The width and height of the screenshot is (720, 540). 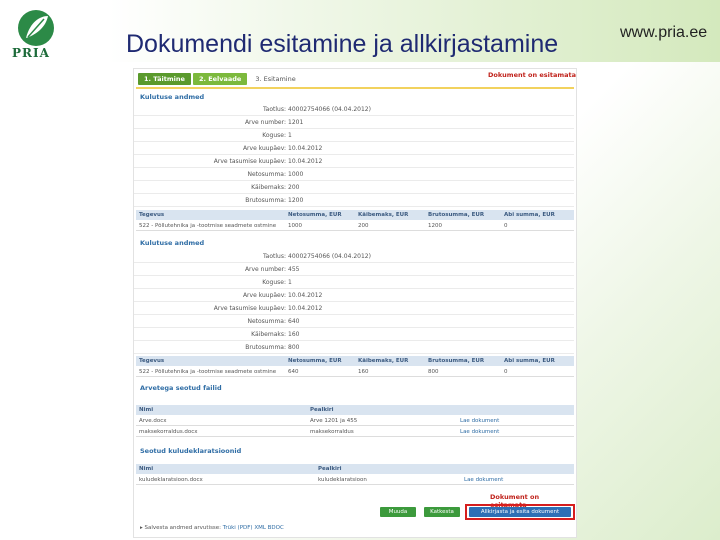 I want to click on cancel-button: Katkesta, so click(x=442, y=512).